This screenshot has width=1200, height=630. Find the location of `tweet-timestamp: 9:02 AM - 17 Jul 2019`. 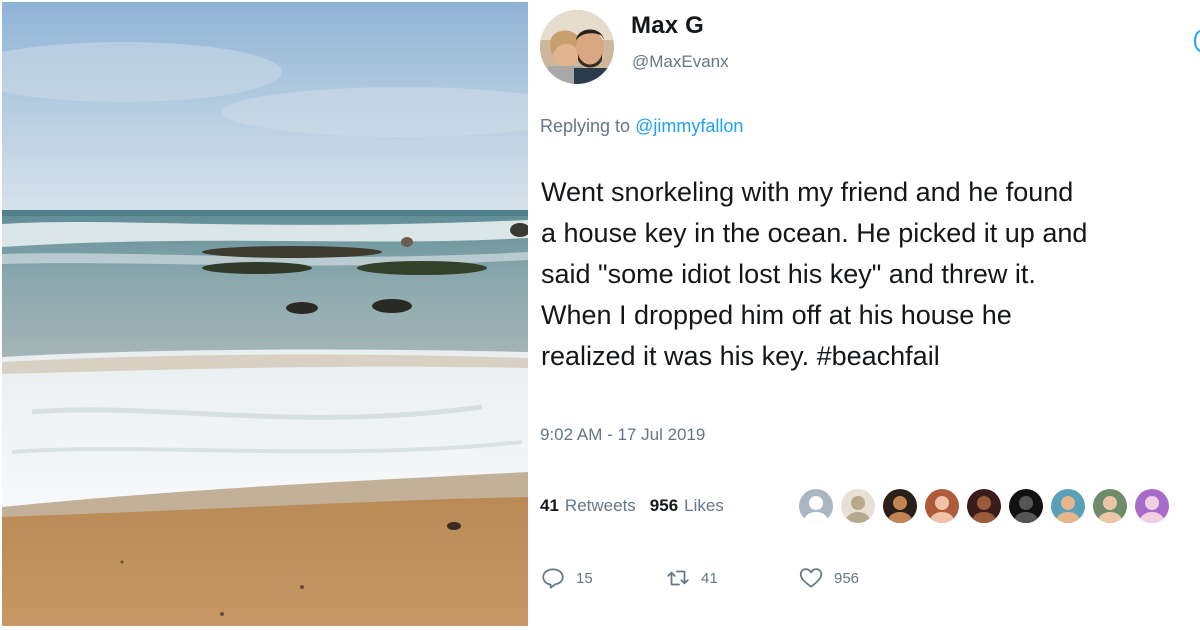

tweet-timestamp: 9:02 AM - 17 Jul 2019 is located at coordinates (622, 435).